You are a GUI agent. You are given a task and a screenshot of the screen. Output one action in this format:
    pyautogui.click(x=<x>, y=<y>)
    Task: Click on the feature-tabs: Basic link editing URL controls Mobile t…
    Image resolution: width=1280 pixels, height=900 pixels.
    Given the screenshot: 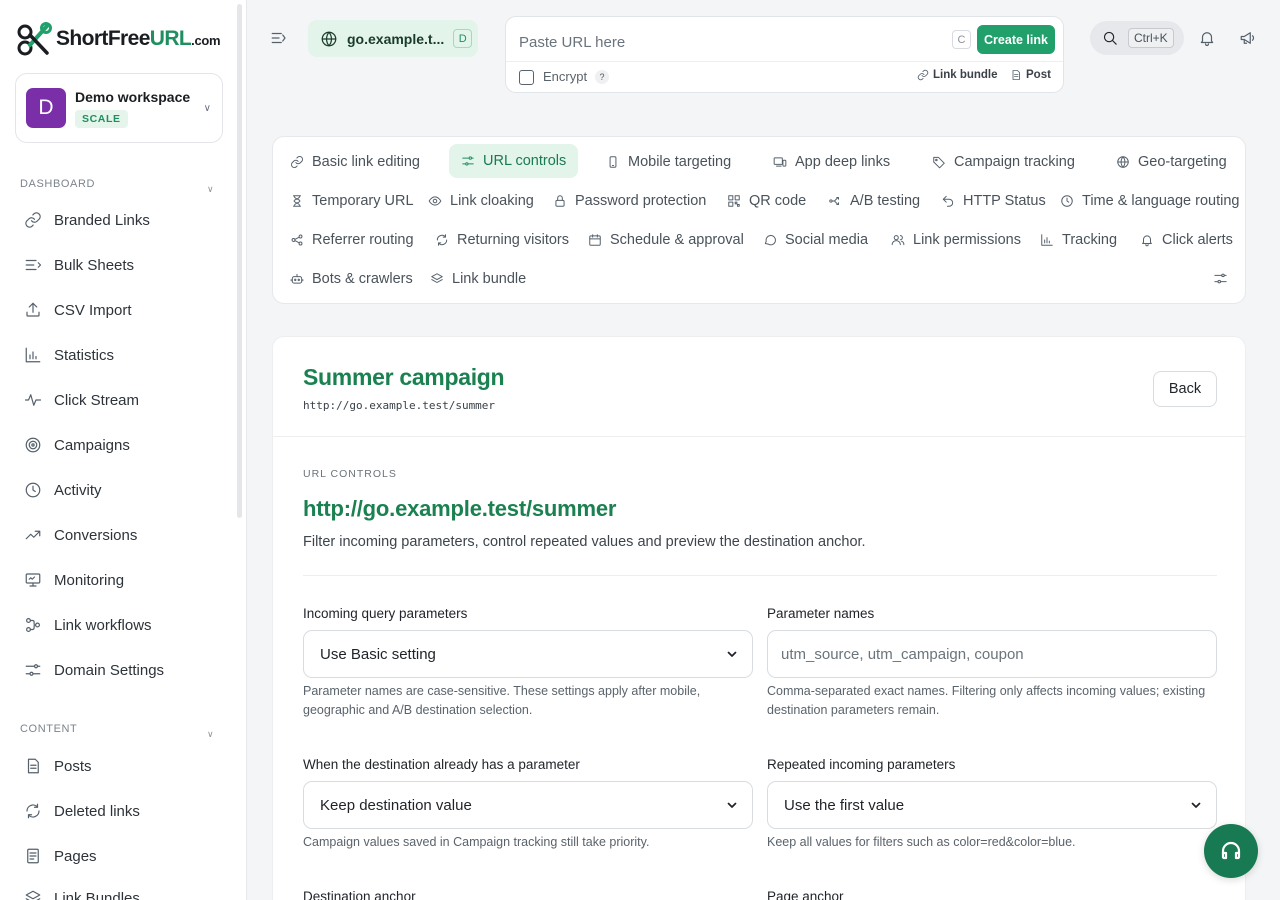 What is the action you would take?
    pyautogui.click(x=759, y=220)
    